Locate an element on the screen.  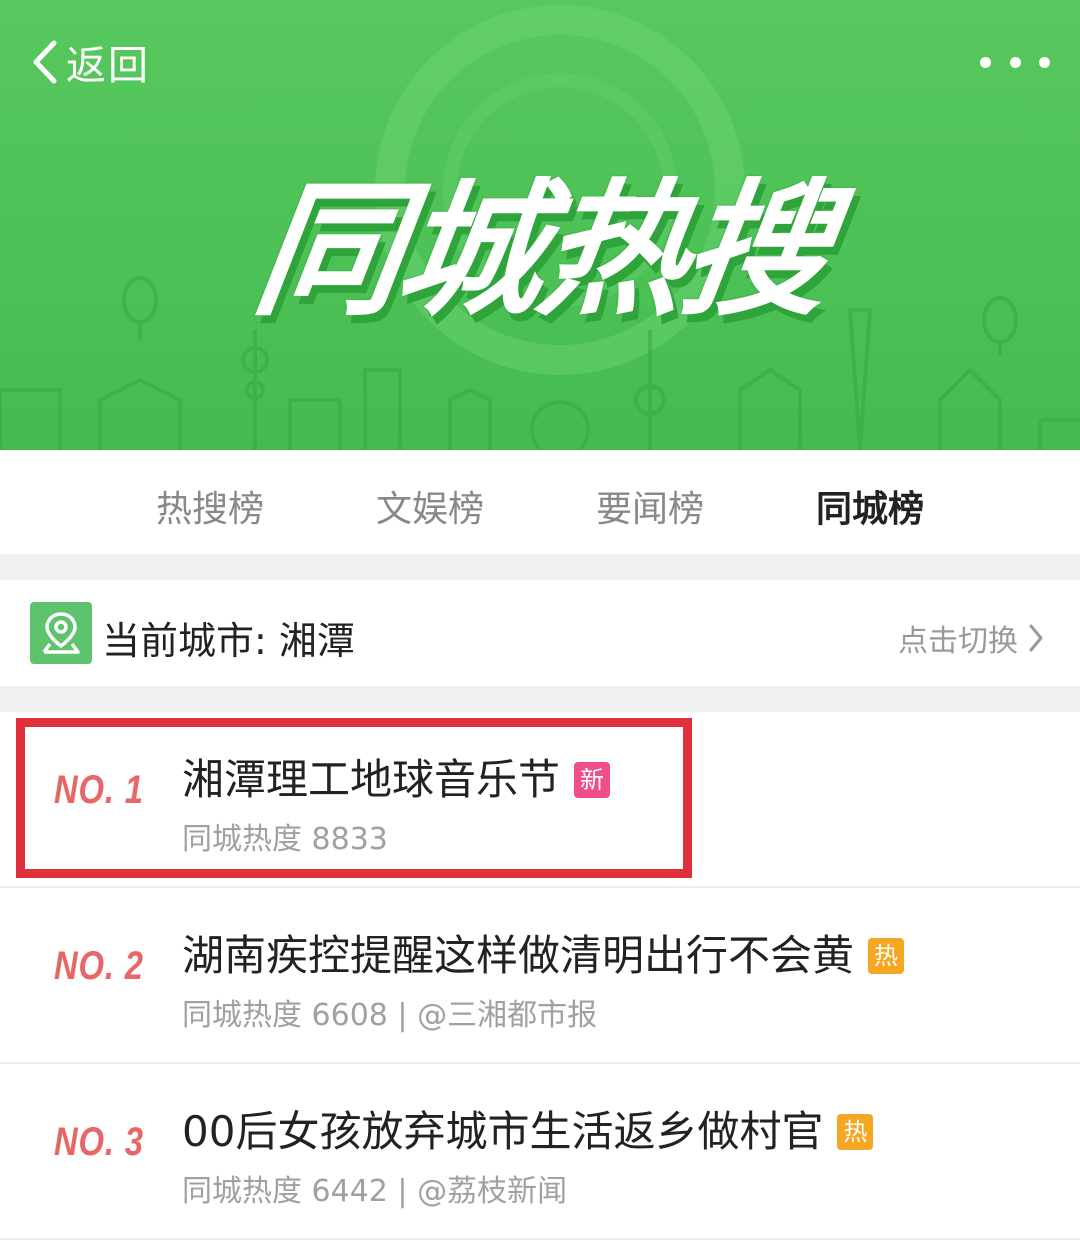
item-title-text: 湘潭理工地球音乐节 is located at coordinates (371, 779).